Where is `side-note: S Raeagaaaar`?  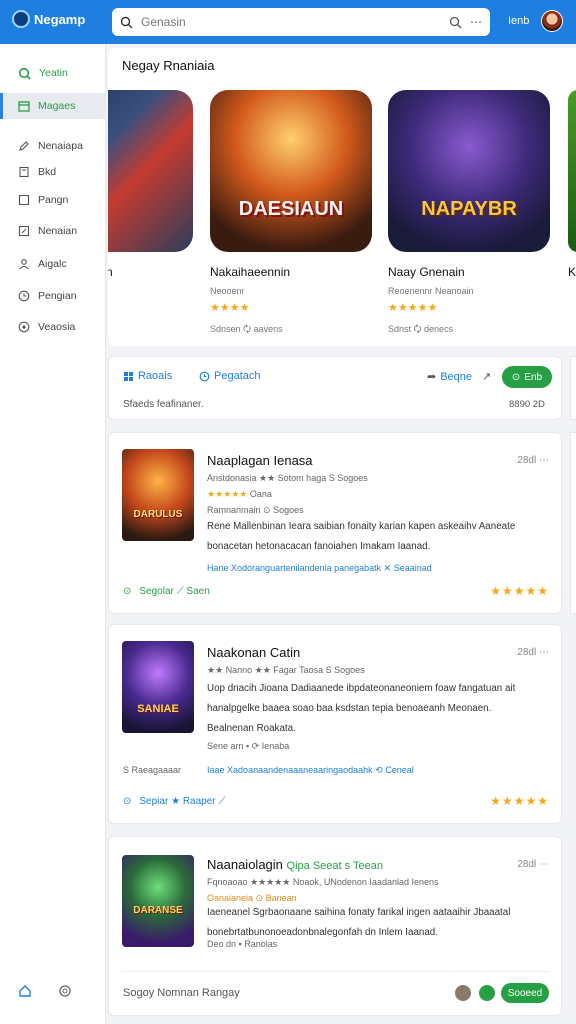 side-note: S Raeagaaaar is located at coordinates (152, 770).